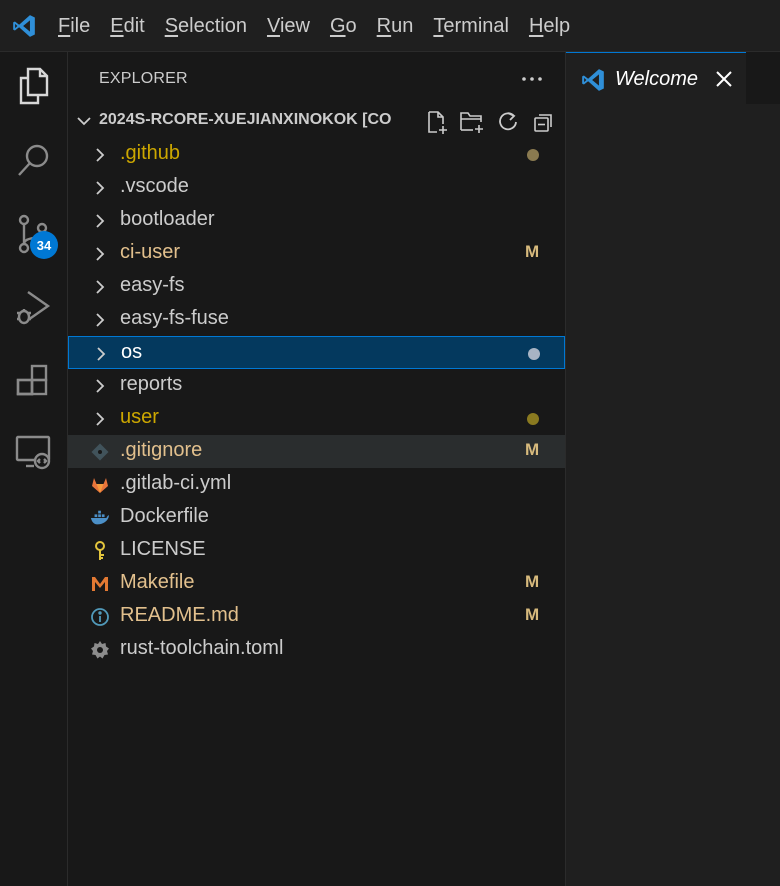 This screenshot has width=780, height=886. What do you see at coordinates (316, 616) in the screenshot?
I see `file-readme-md: README.md M` at bounding box center [316, 616].